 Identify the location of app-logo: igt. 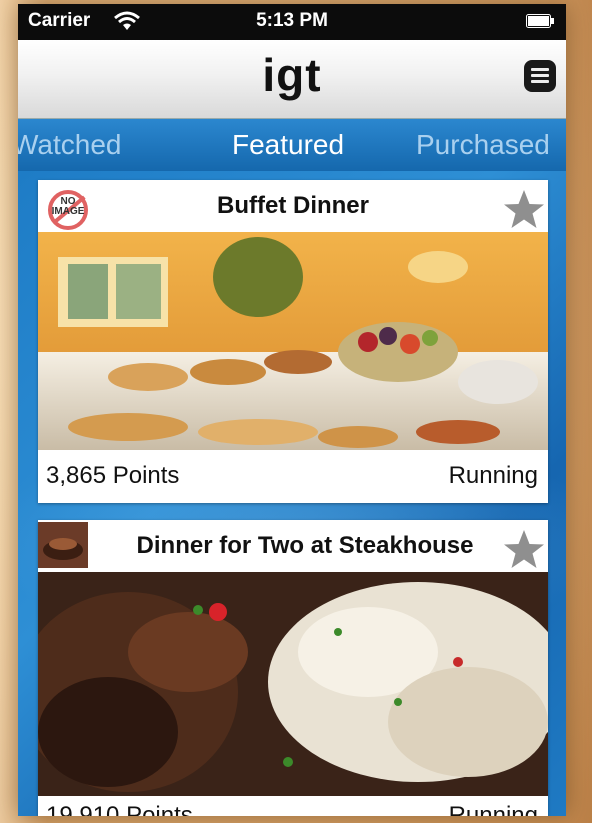
(292, 75).